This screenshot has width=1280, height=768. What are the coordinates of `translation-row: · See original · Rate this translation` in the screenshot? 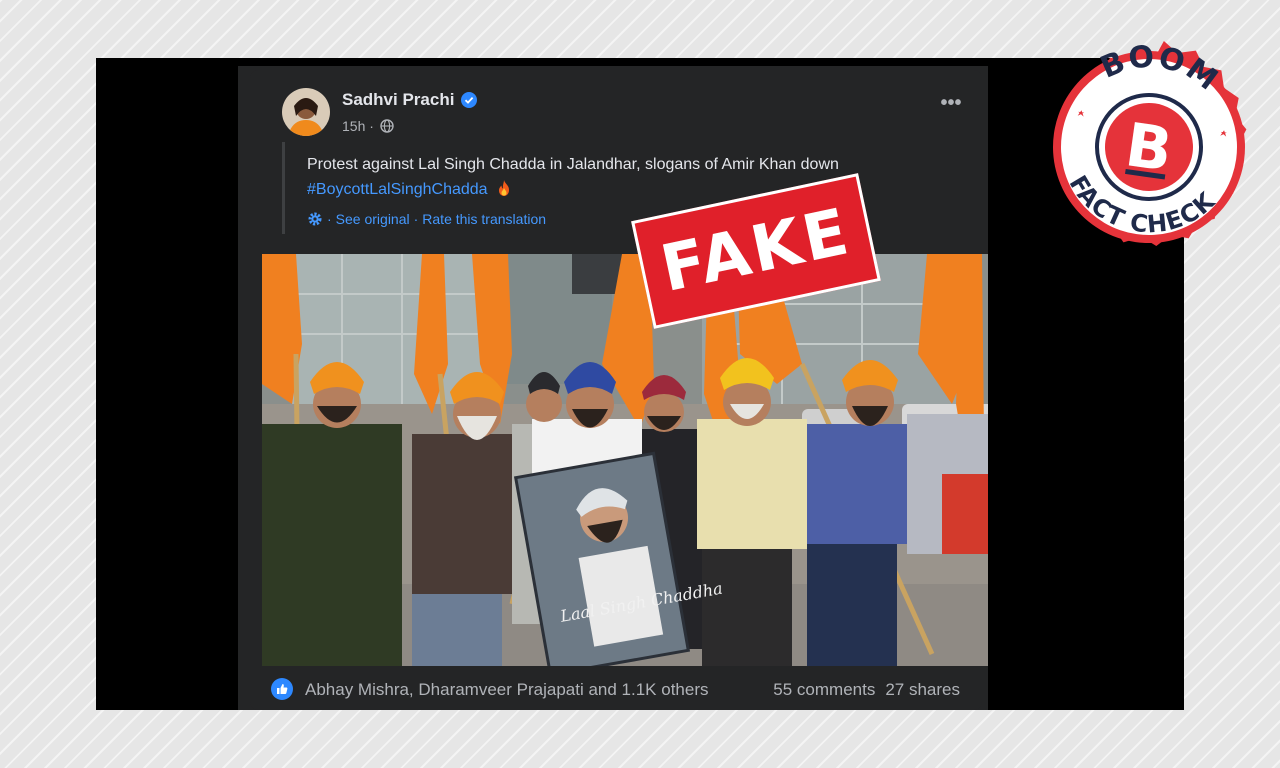 It's located at (426, 219).